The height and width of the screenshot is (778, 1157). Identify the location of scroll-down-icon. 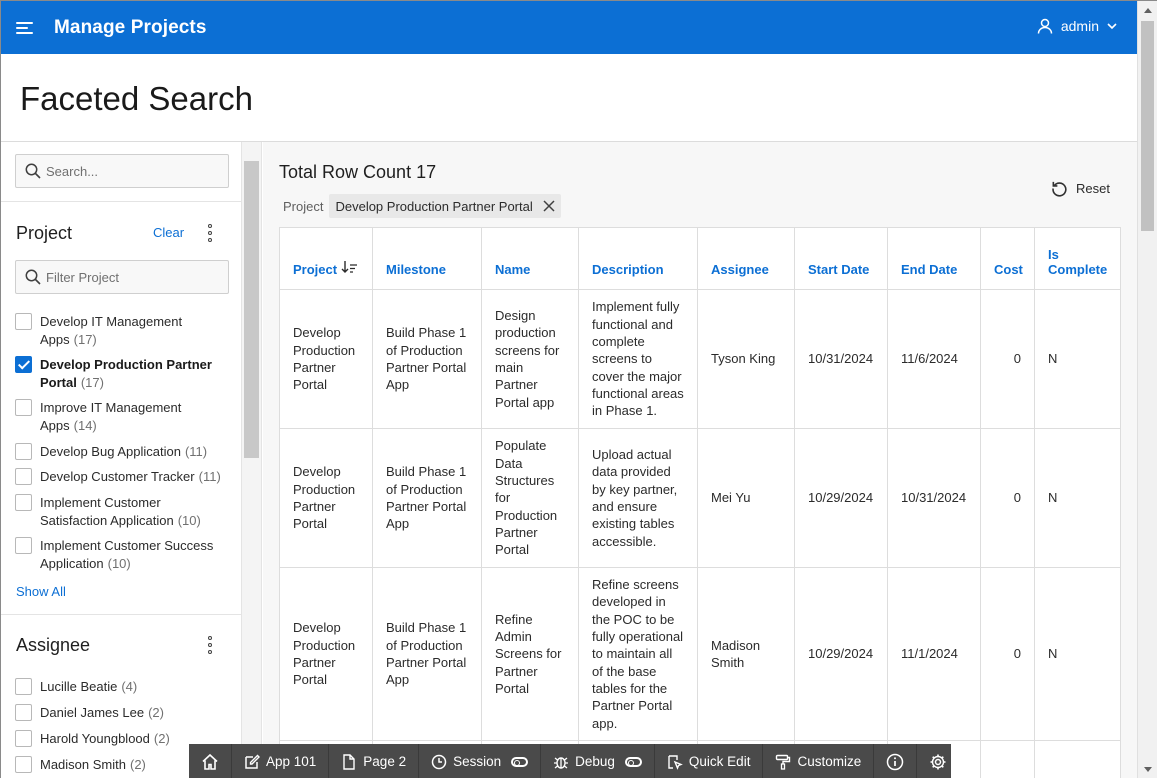
(1148, 769).